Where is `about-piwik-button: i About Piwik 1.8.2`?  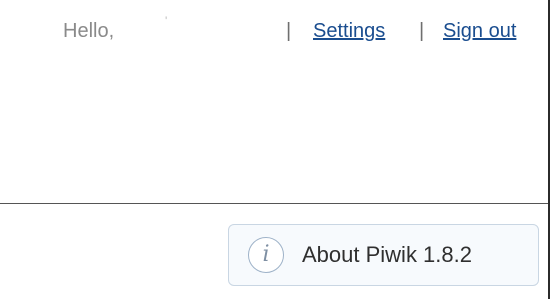 about-piwik-button: i About Piwik 1.8.2 is located at coordinates (383, 255).